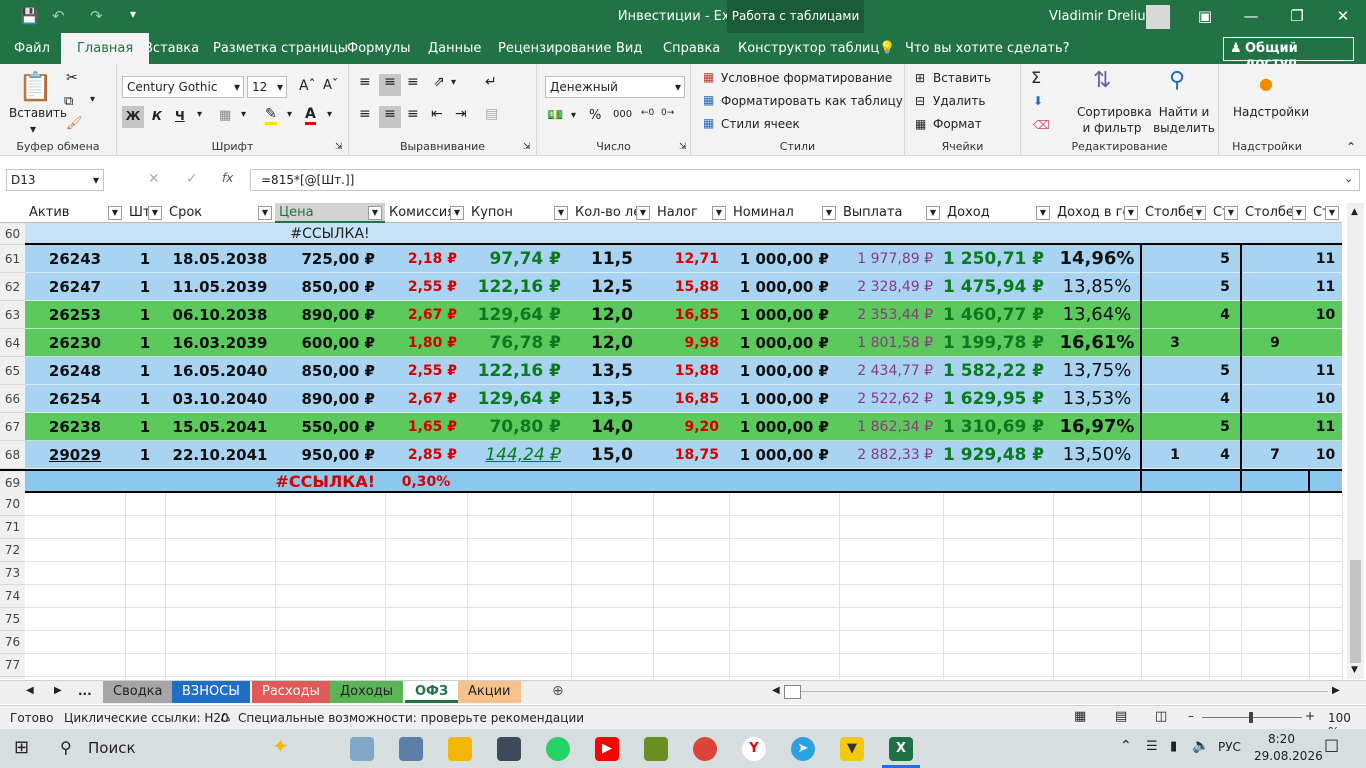 The width and height of the screenshot is (1366, 768). I want to click on scroll-sheets-right-icon: ▶, so click(58, 690).